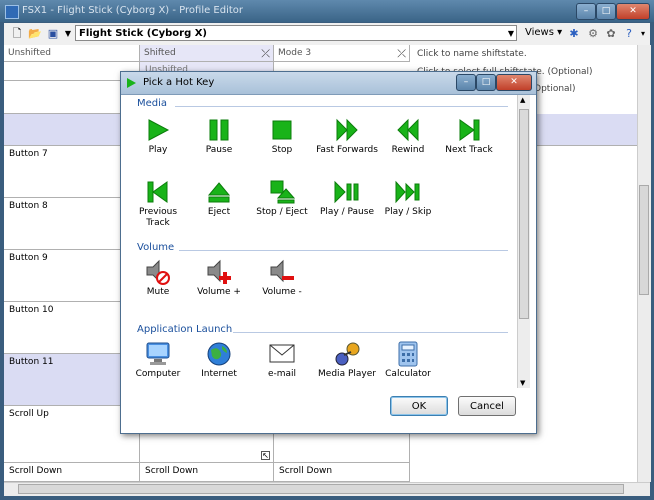 The height and width of the screenshot is (500, 654). I want to click on settings-icon: ✿, so click(611, 34).